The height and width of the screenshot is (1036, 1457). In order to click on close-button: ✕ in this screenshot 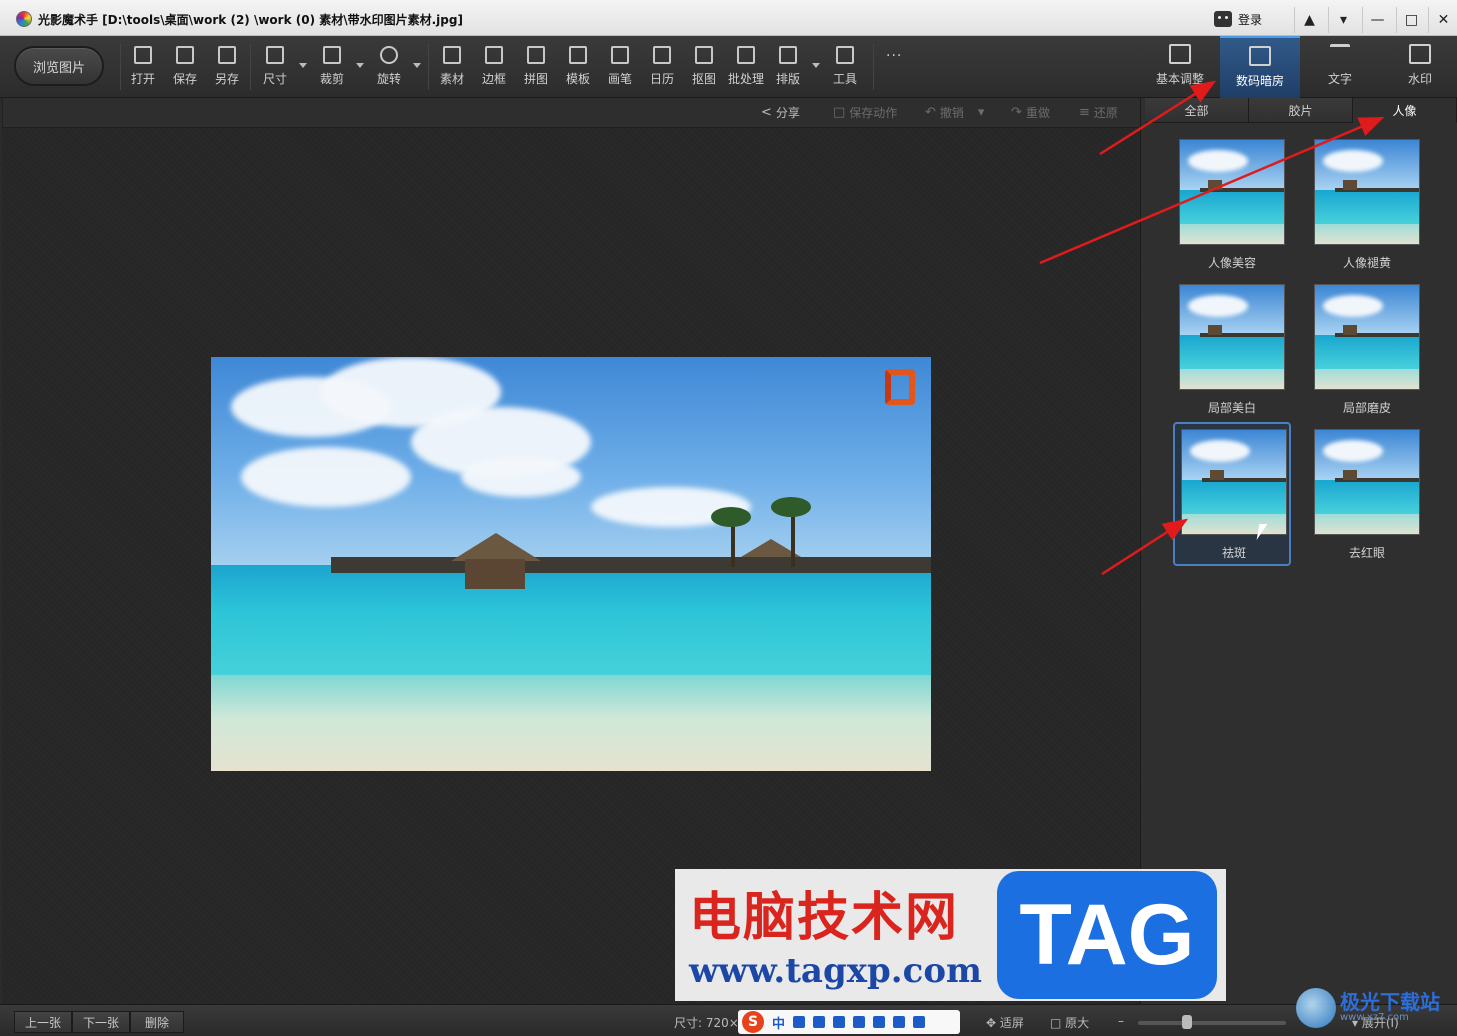, I will do `click(1442, 20)`.